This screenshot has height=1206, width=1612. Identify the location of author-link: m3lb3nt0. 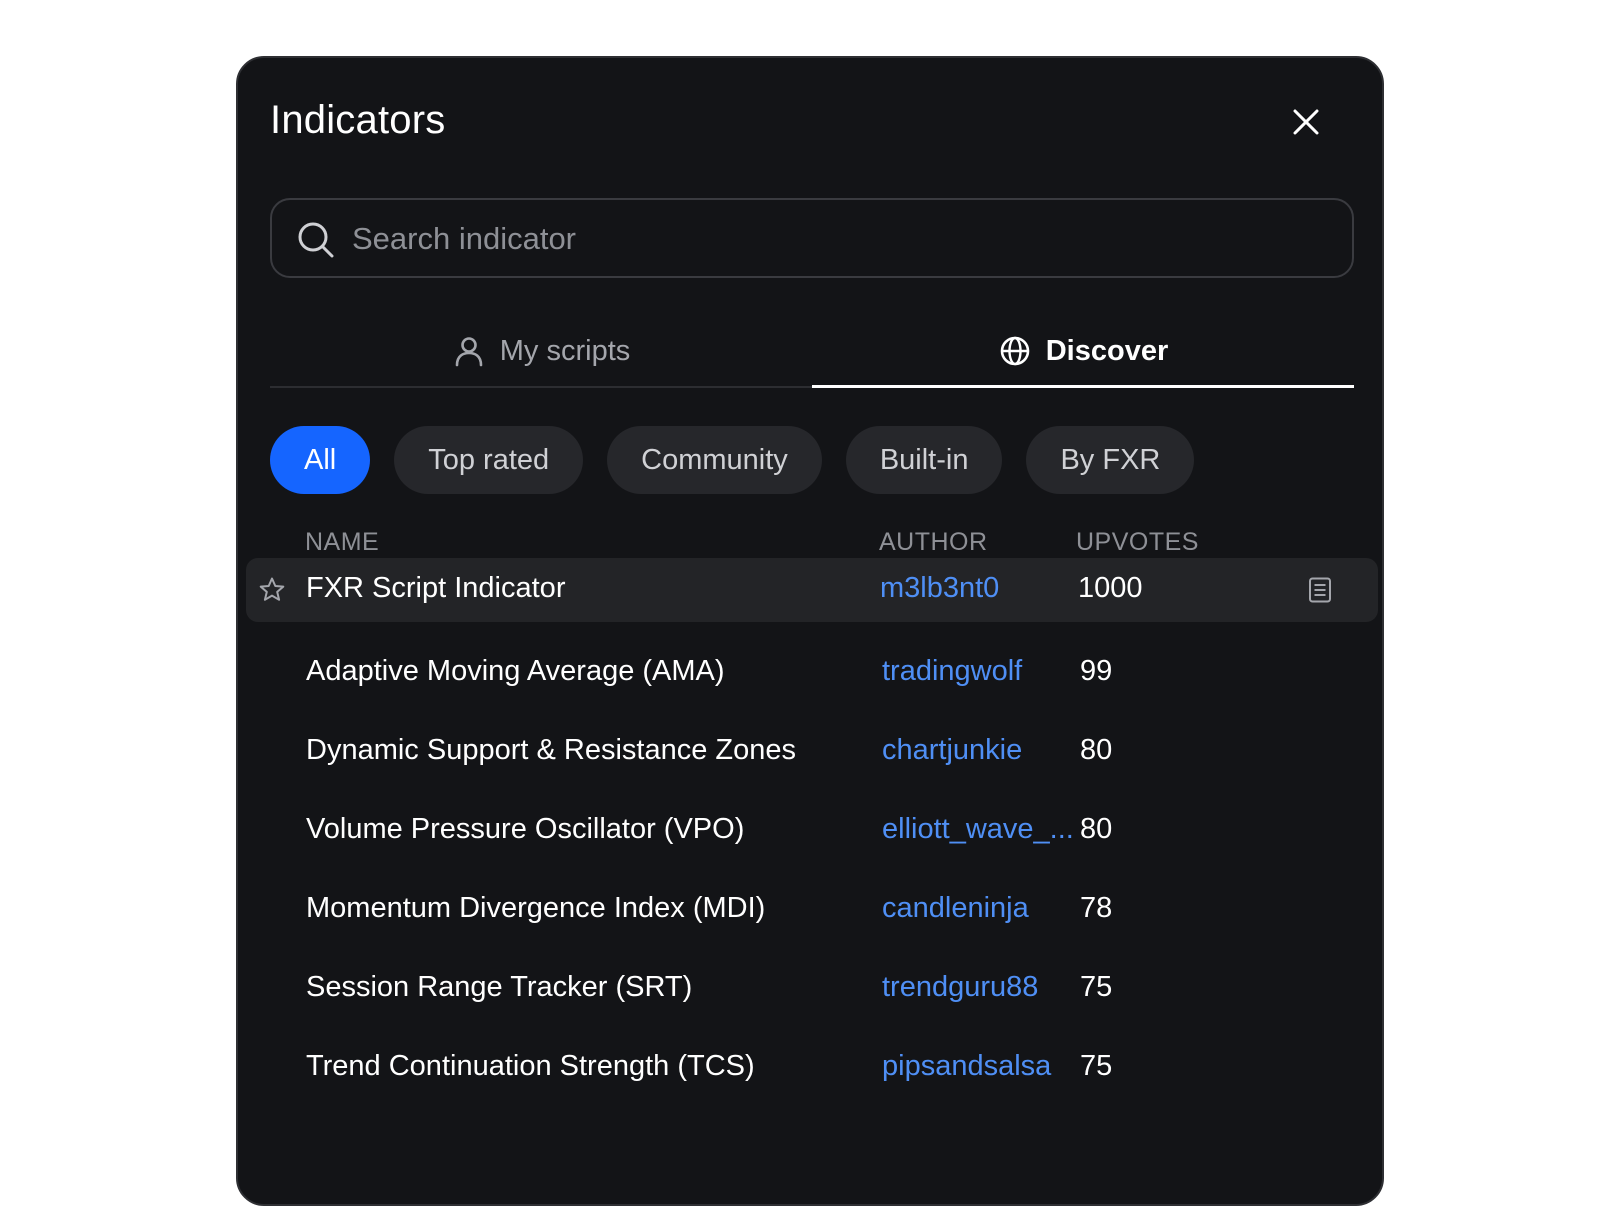
(939, 588).